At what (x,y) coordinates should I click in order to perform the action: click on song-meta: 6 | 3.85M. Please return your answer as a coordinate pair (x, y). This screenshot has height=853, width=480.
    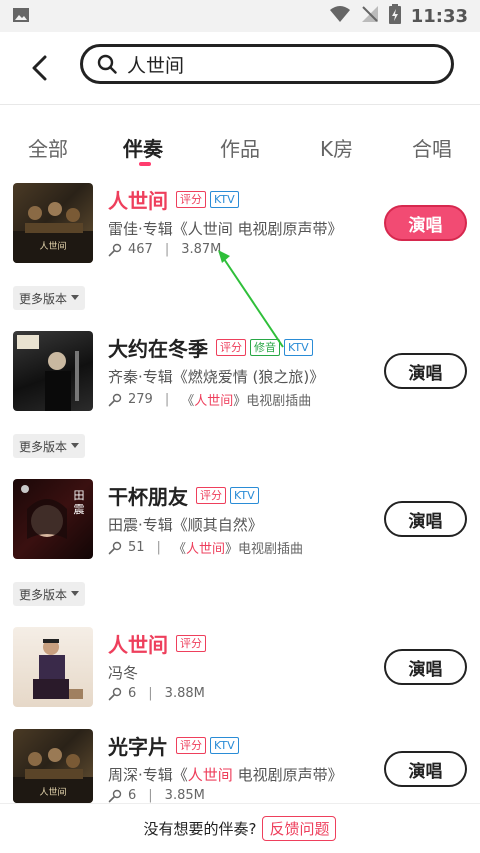
    Looking at the image, I should click on (156, 795).